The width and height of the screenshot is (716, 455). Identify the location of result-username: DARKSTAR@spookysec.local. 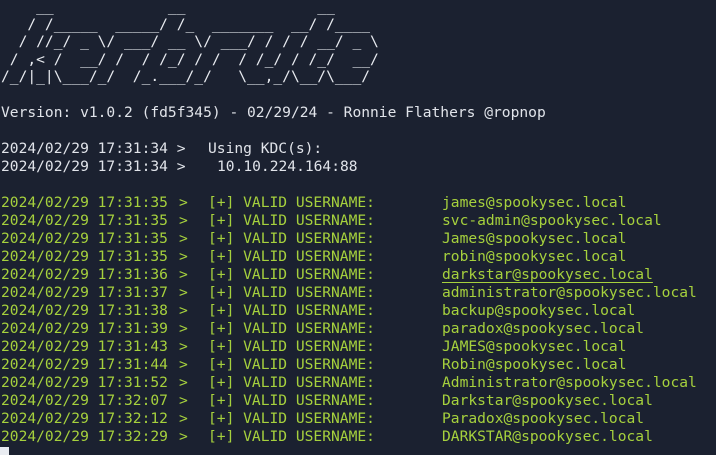
(547, 437).